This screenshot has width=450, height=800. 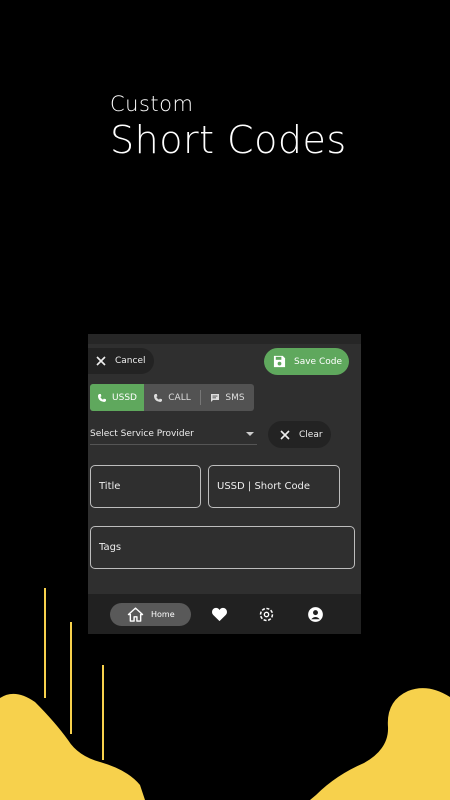 What do you see at coordinates (142, 433) in the screenshot?
I see `service-provider-label: Select Service Provider` at bounding box center [142, 433].